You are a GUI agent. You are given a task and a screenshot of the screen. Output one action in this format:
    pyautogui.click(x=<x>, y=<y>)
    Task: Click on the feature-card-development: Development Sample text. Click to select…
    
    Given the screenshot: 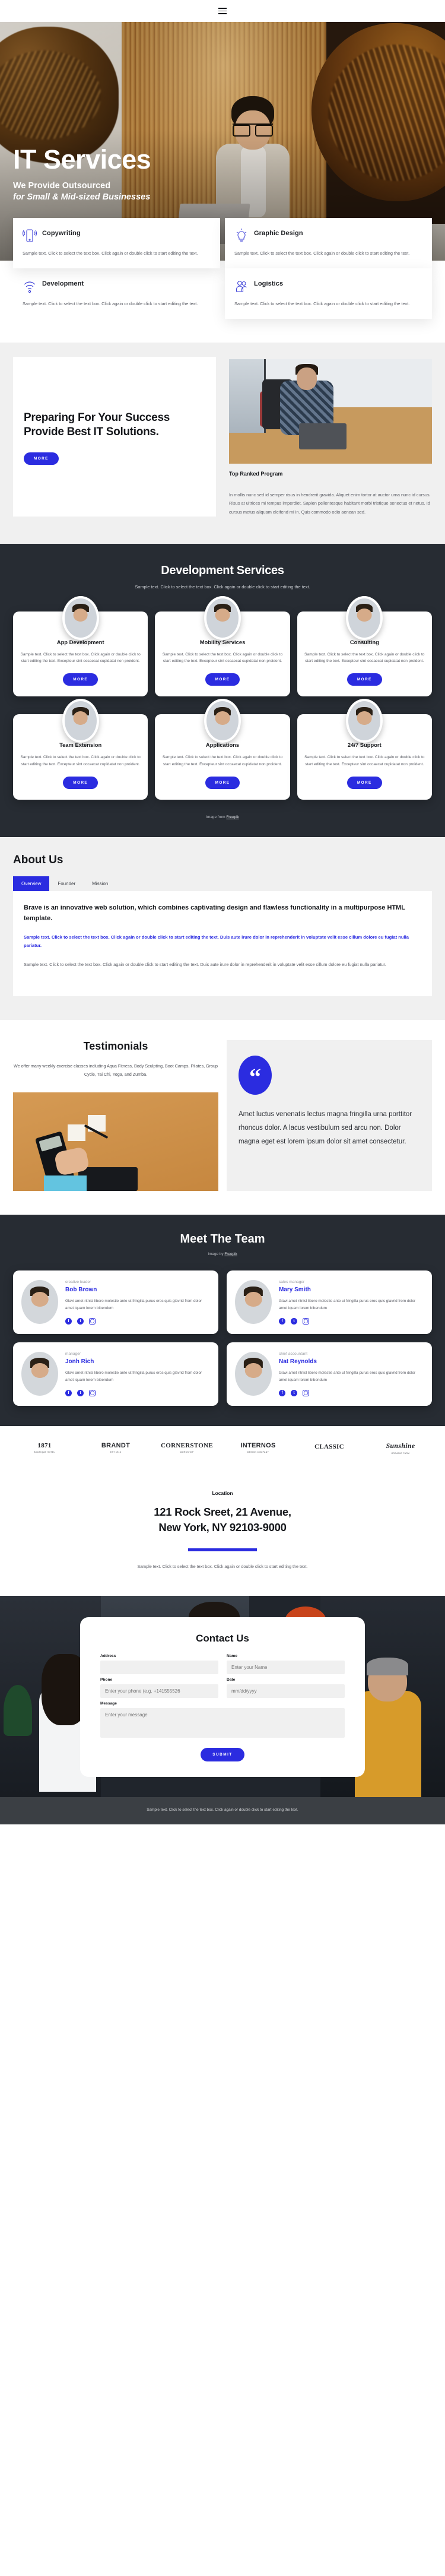 What is the action you would take?
    pyautogui.click(x=116, y=294)
    